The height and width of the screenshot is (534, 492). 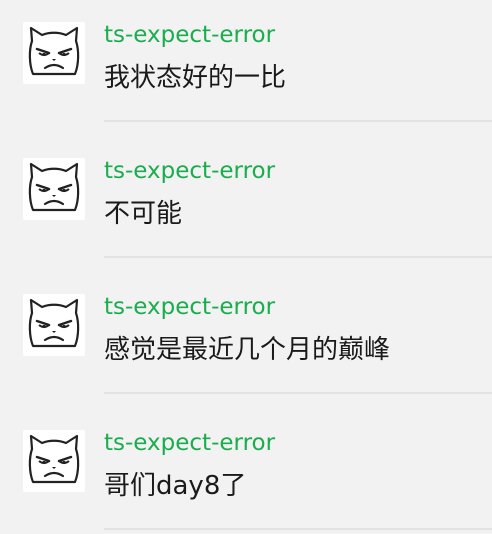 What do you see at coordinates (175, 486) in the screenshot?
I see `message-text: 哥们day8了` at bounding box center [175, 486].